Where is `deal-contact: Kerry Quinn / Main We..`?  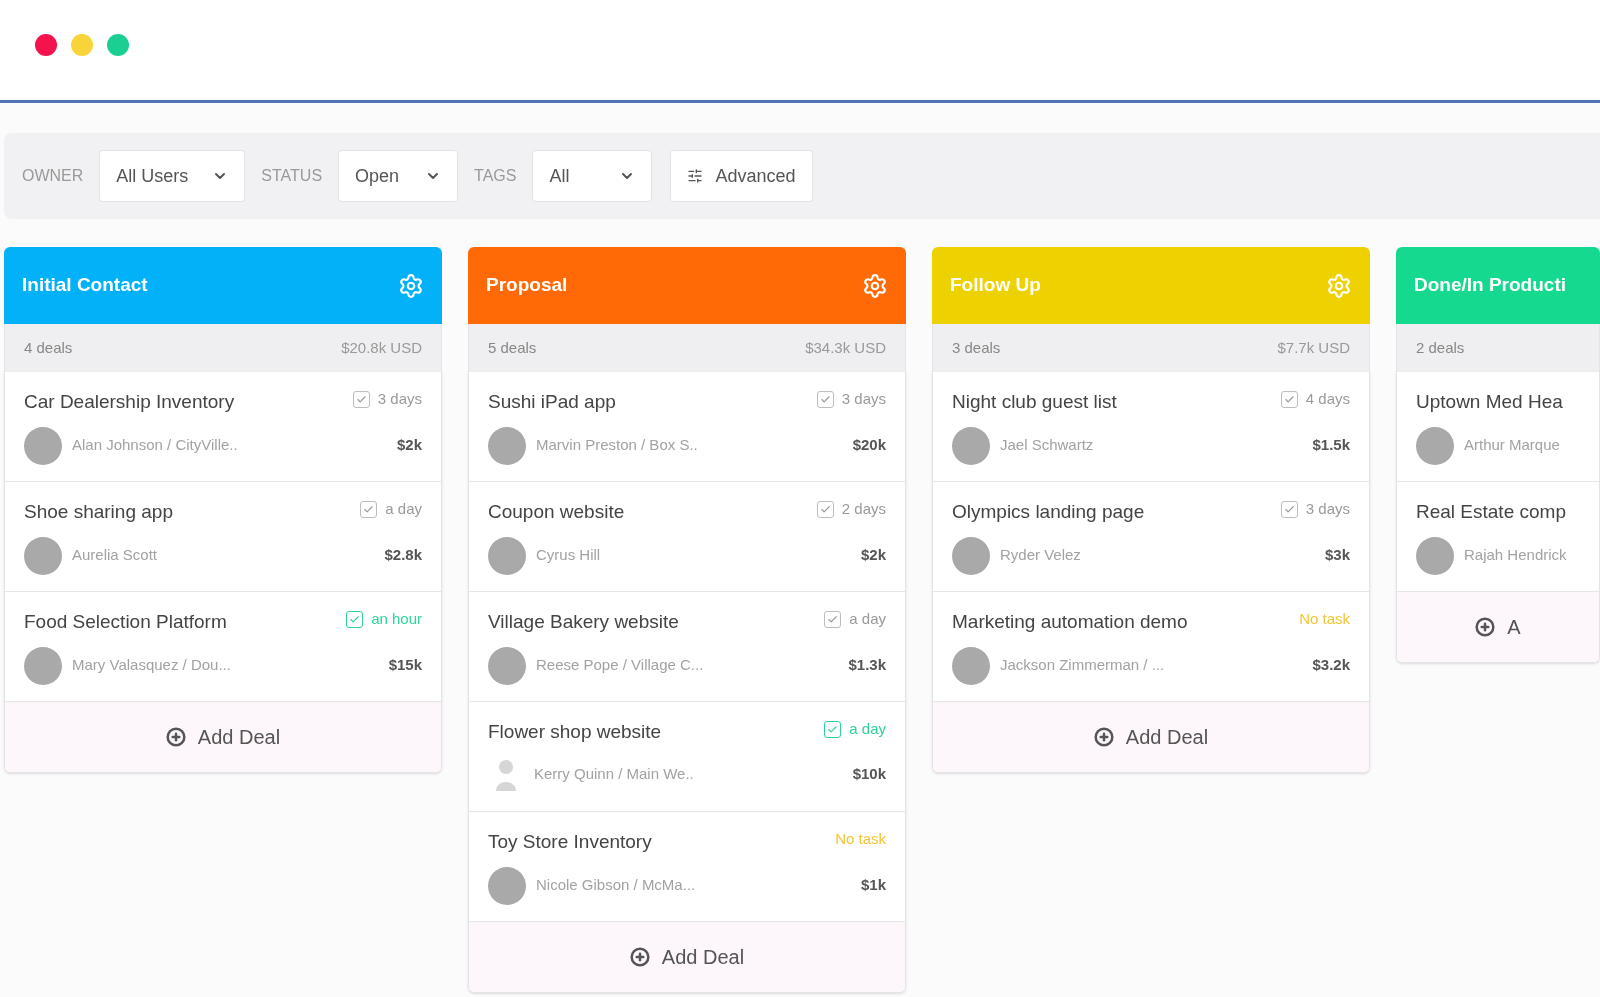
deal-contact: Kerry Quinn / Main We.. is located at coordinates (614, 774).